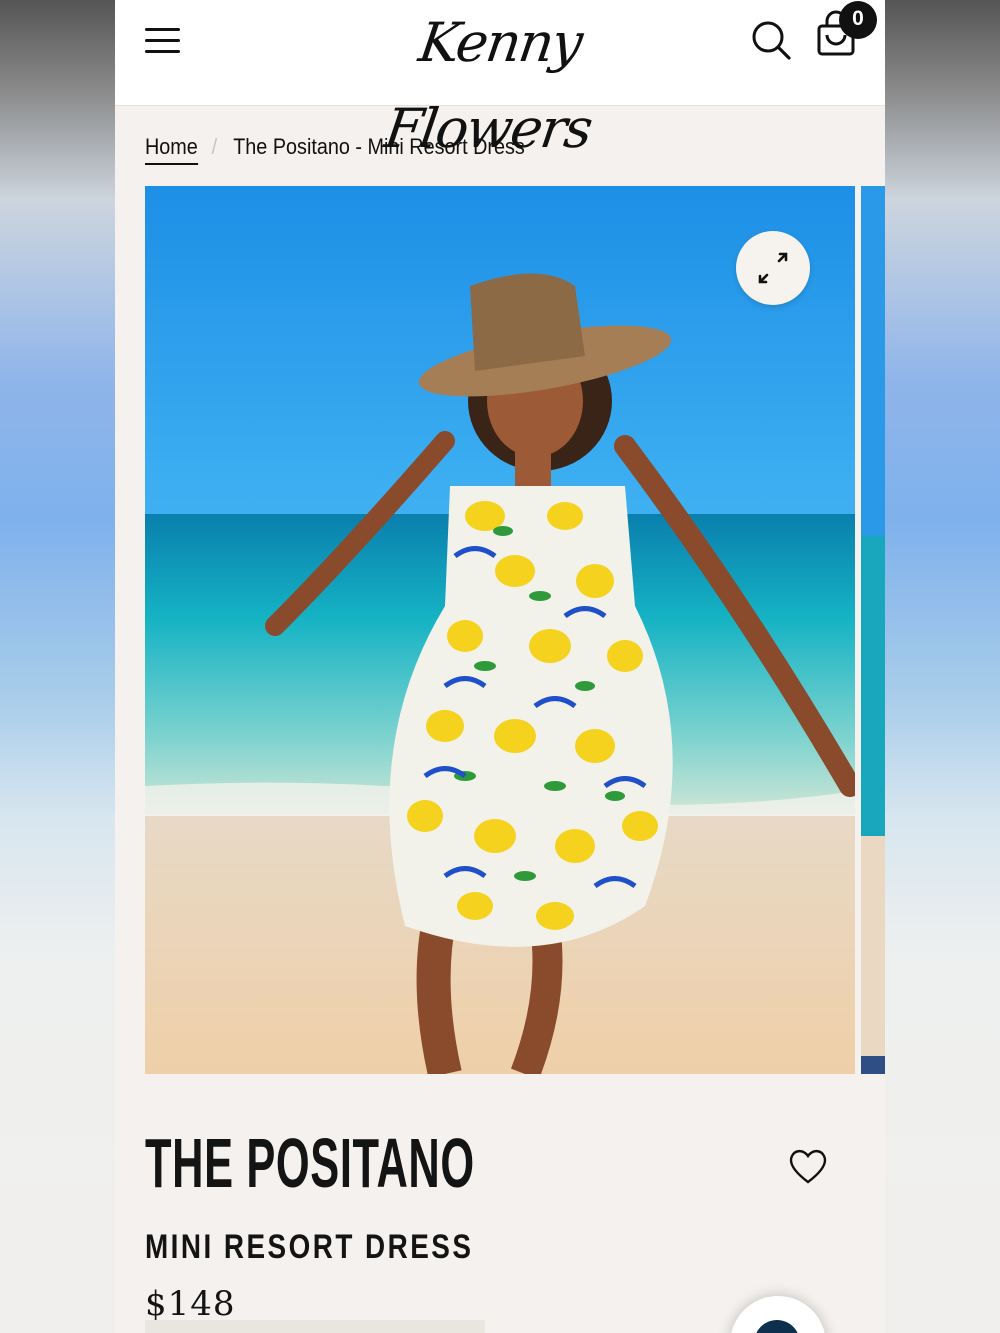  Describe the element at coordinates (772, 40) in the screenshot. I see `search-icon` at that location.